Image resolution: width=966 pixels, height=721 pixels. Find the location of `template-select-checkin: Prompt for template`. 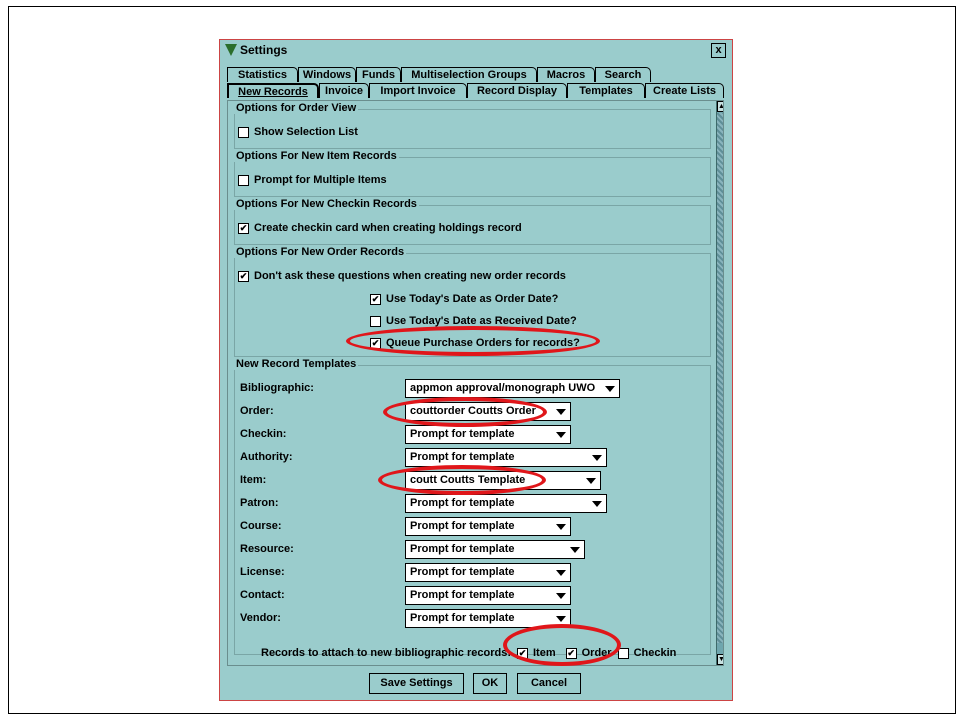

template-select-checkin: Prompt for template is located at coordinates (488, 434).